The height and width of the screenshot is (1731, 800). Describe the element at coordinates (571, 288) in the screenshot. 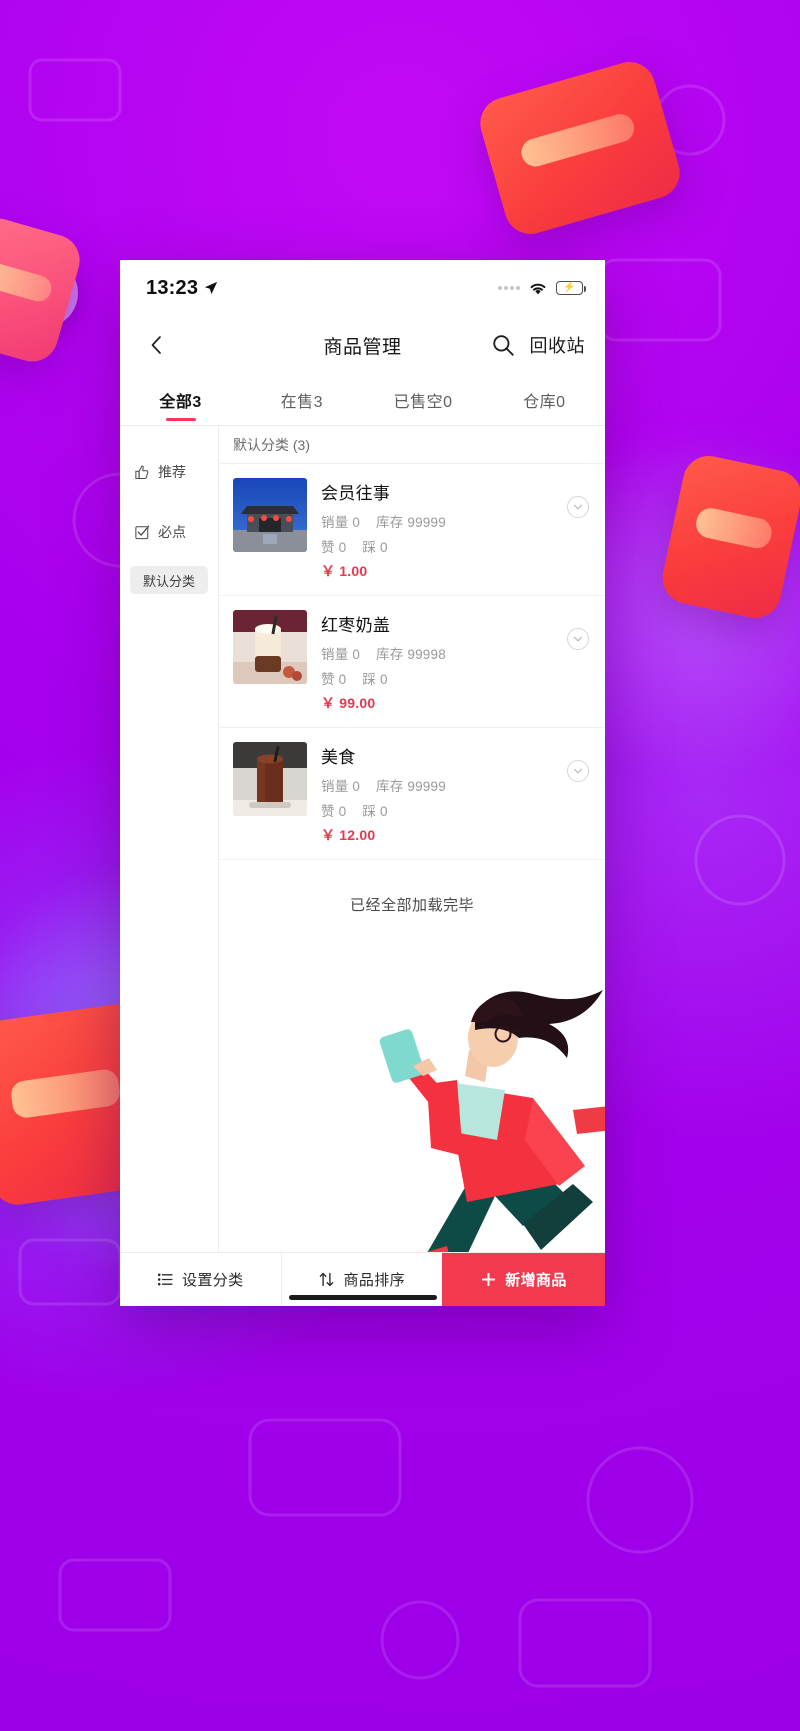

I see `battery-charging-icon: ⚡` at that location.